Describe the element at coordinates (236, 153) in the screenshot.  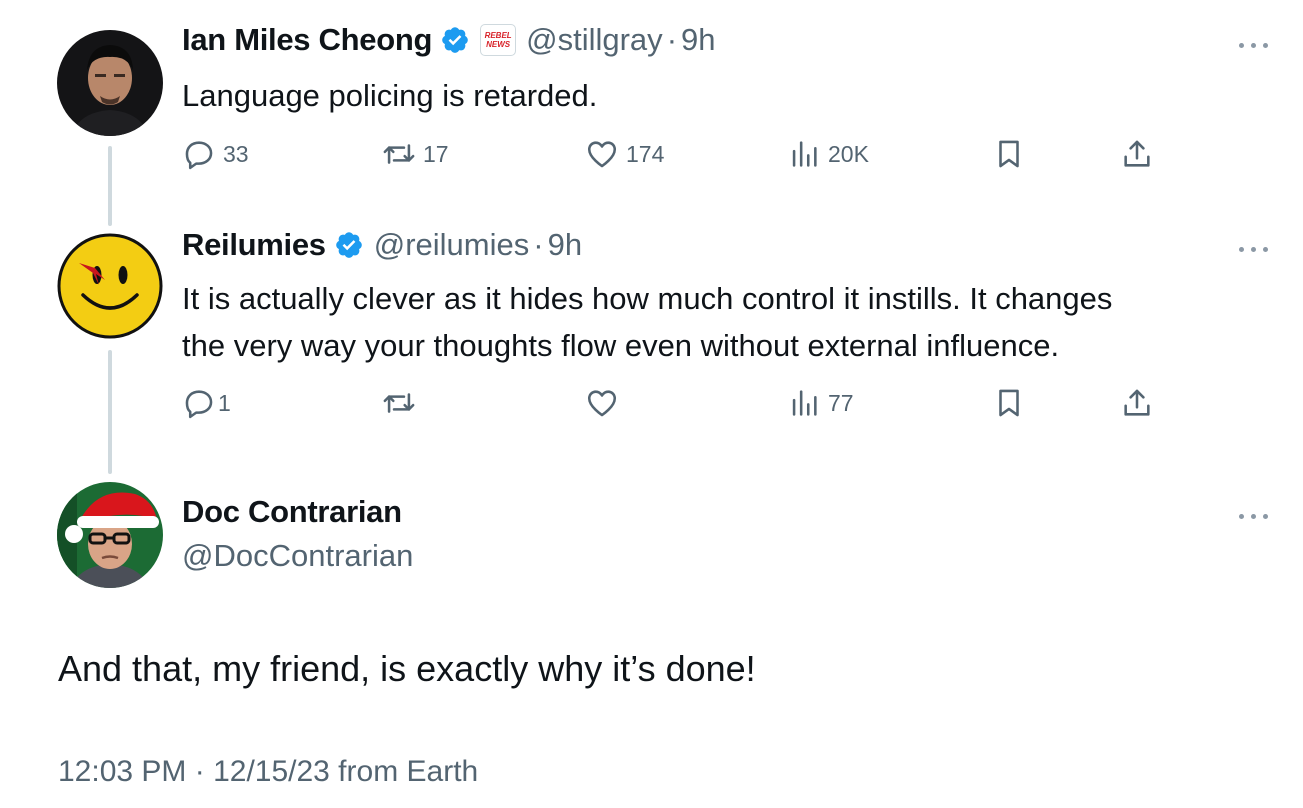
I see `reply-count: 33` at that location.